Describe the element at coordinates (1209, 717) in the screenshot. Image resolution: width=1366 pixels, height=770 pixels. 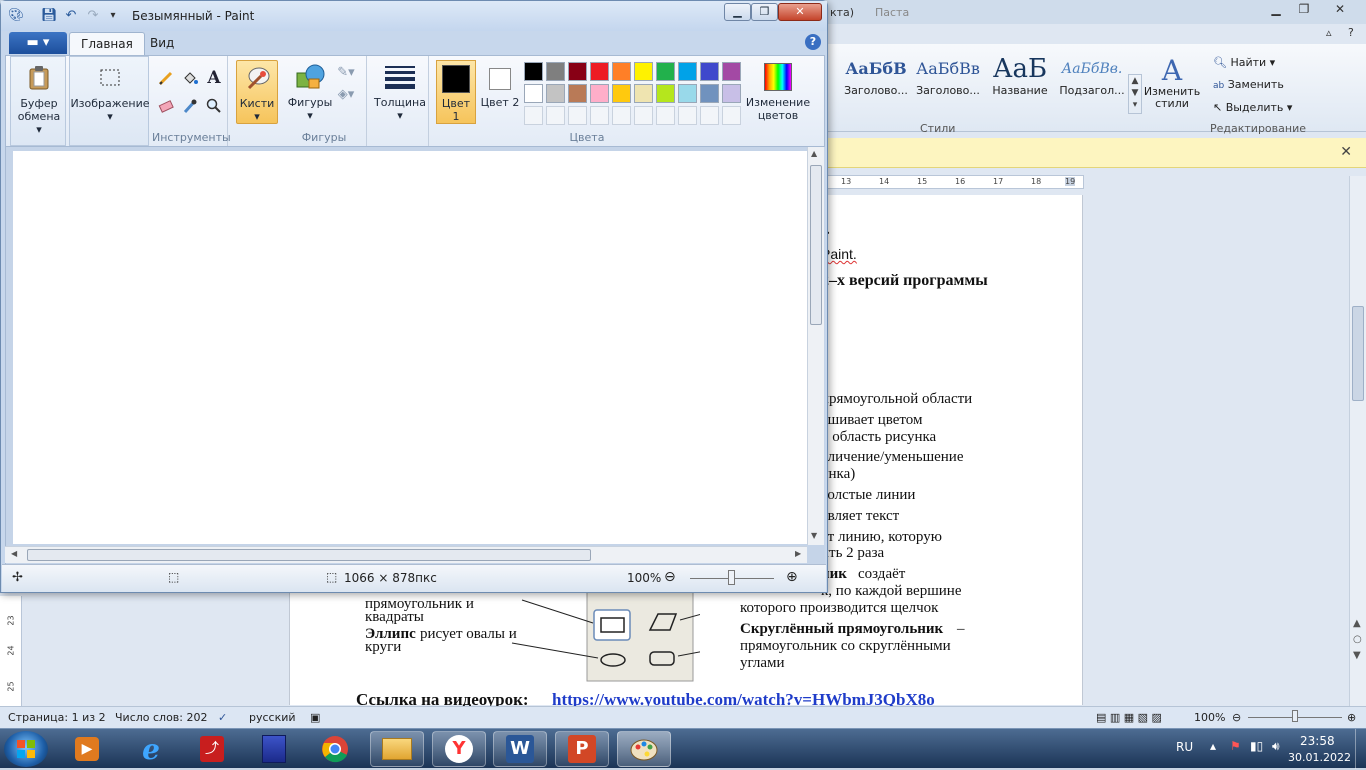
I see `word-zoom-level: 100%` at that location.